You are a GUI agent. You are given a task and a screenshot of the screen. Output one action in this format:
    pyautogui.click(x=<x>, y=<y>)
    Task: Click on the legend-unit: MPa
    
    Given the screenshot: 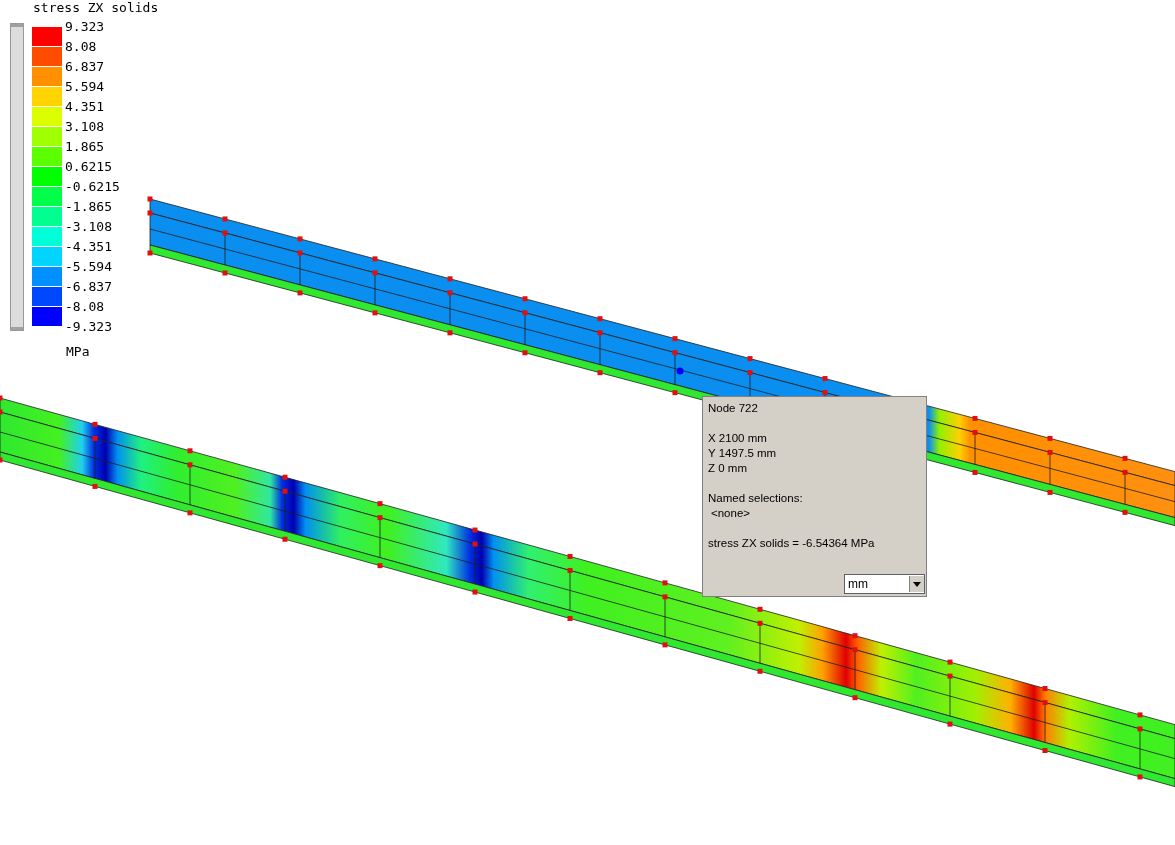 What is the action you would take?
    pyautogui.click(x=78, y=351)
    